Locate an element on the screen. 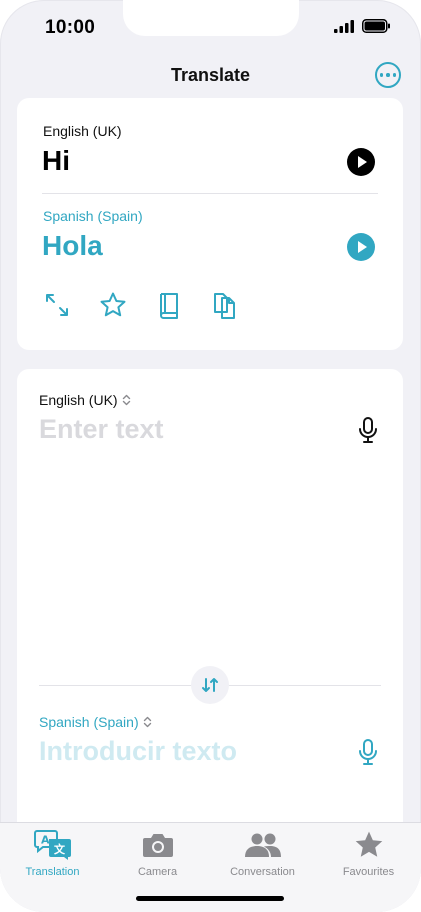 Image resolution: width=421 pixels, height=912 pixels. result-divider is located at coordinates (210, 193).